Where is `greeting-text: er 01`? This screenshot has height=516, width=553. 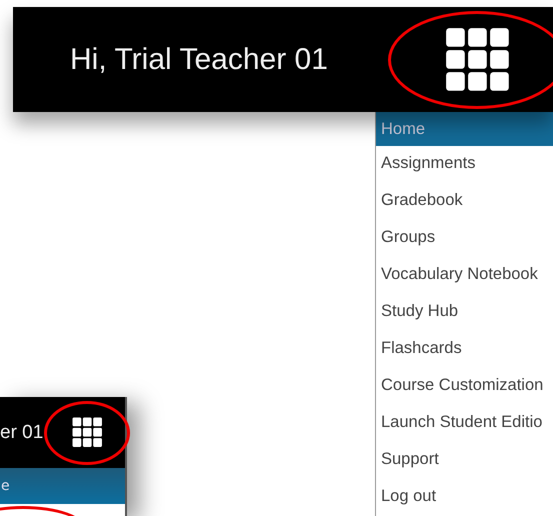
greeting-text: er 01 is located at coordinates (22, 433).